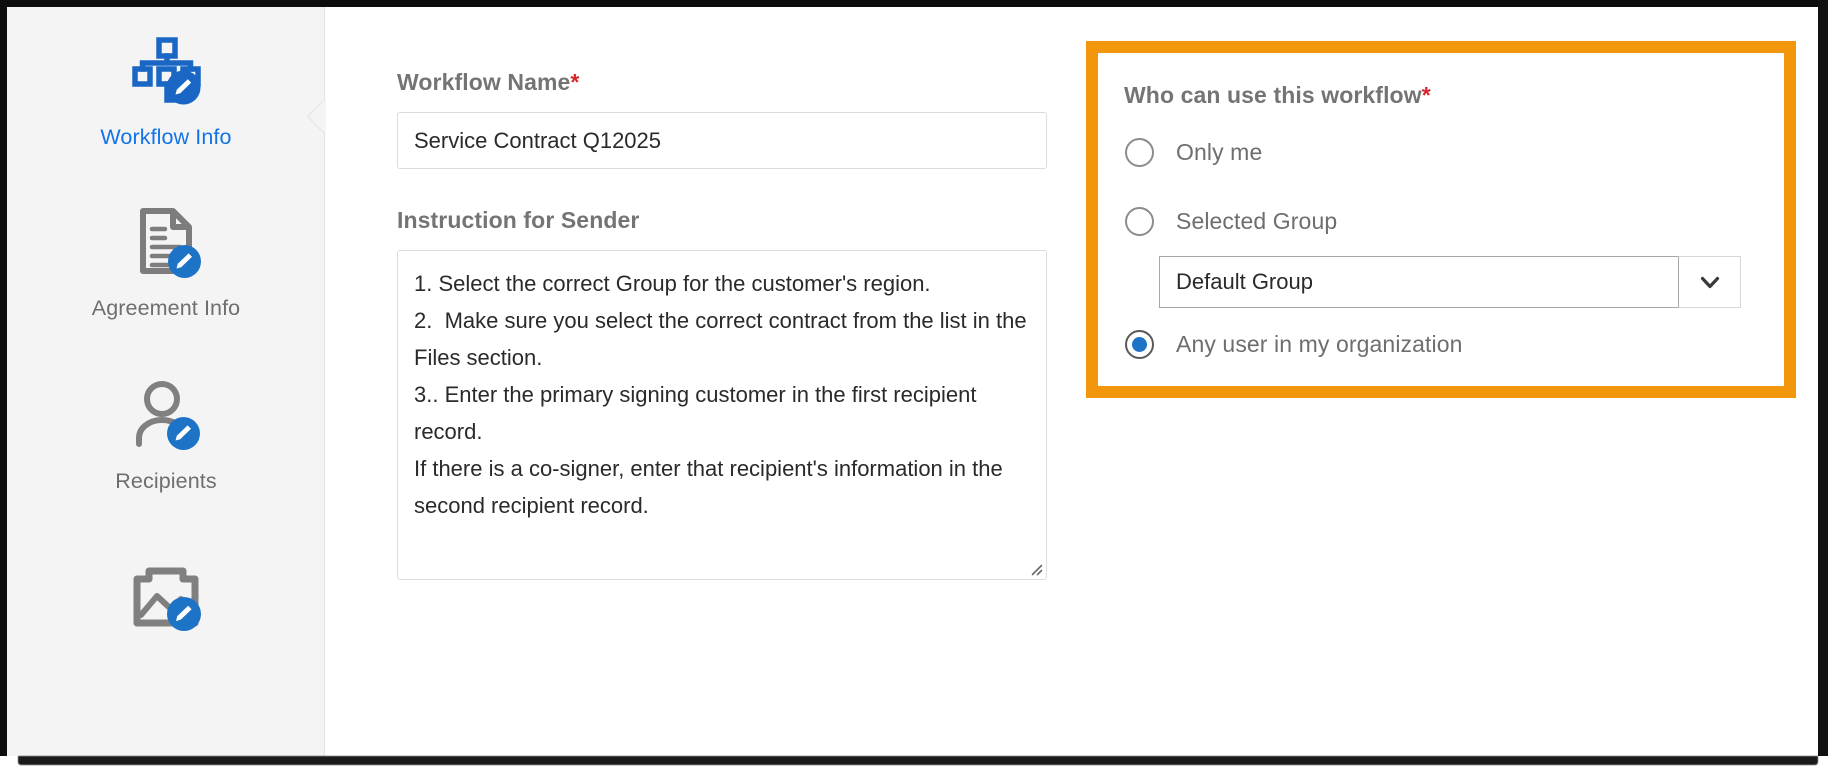 This screenshot has width=1828, height=768. I want to click on radio-option-any-user-in-my-organization: Any user in my organization, so click(1294, 344).